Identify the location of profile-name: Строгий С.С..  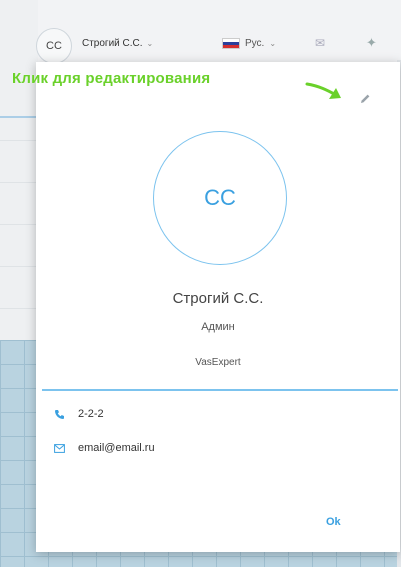
(218, 298).